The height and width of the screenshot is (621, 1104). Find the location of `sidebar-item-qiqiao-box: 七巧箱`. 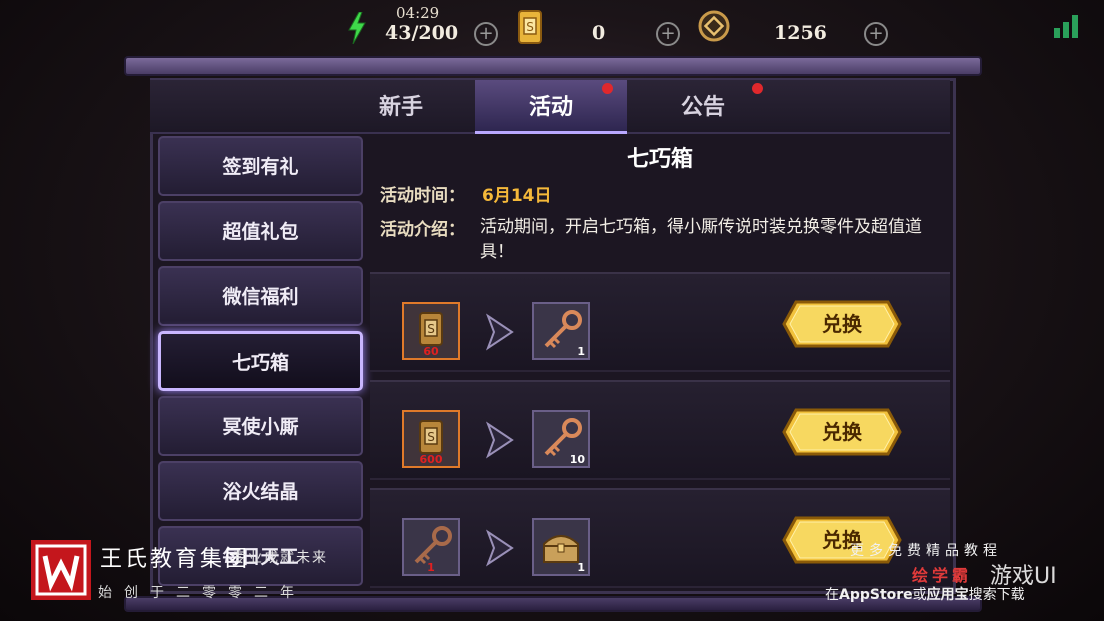

sidebar-item-qiqiao-box: 七巧箱 is located at coordinates (260, 361).